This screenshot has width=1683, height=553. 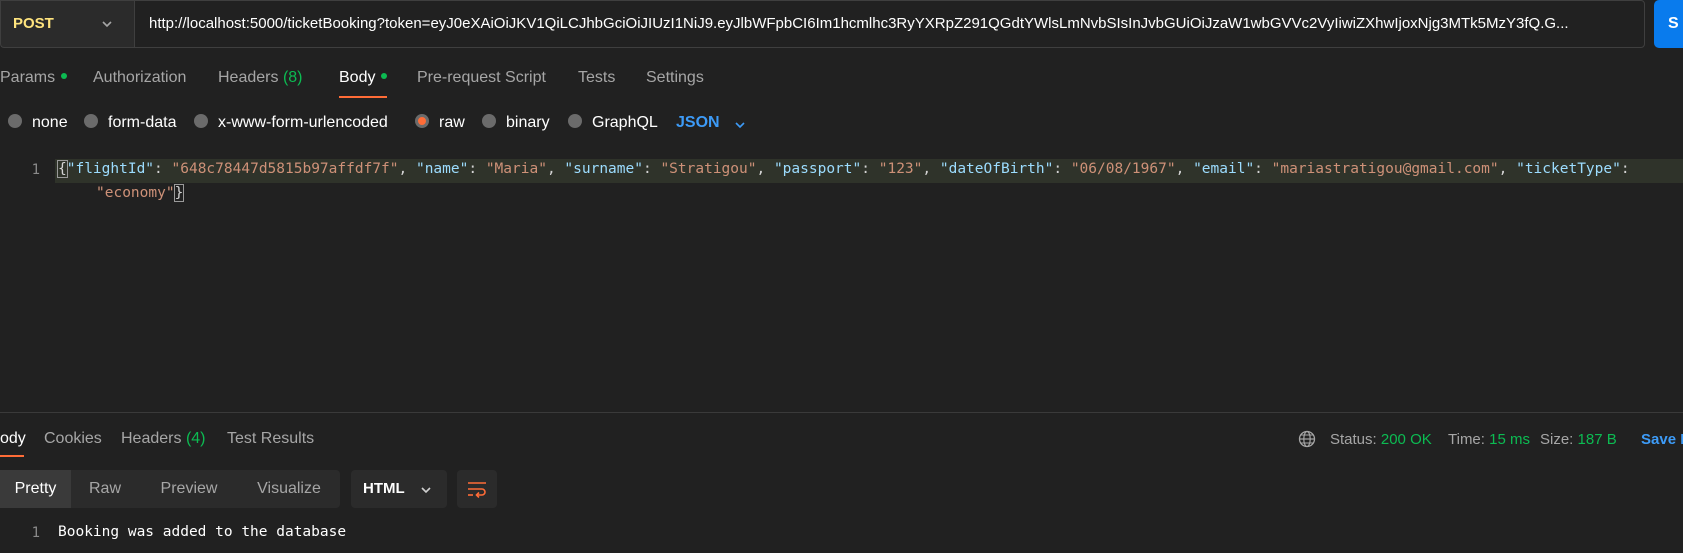 I want to click on radio-binary: binary, so click(x=516, y=123).